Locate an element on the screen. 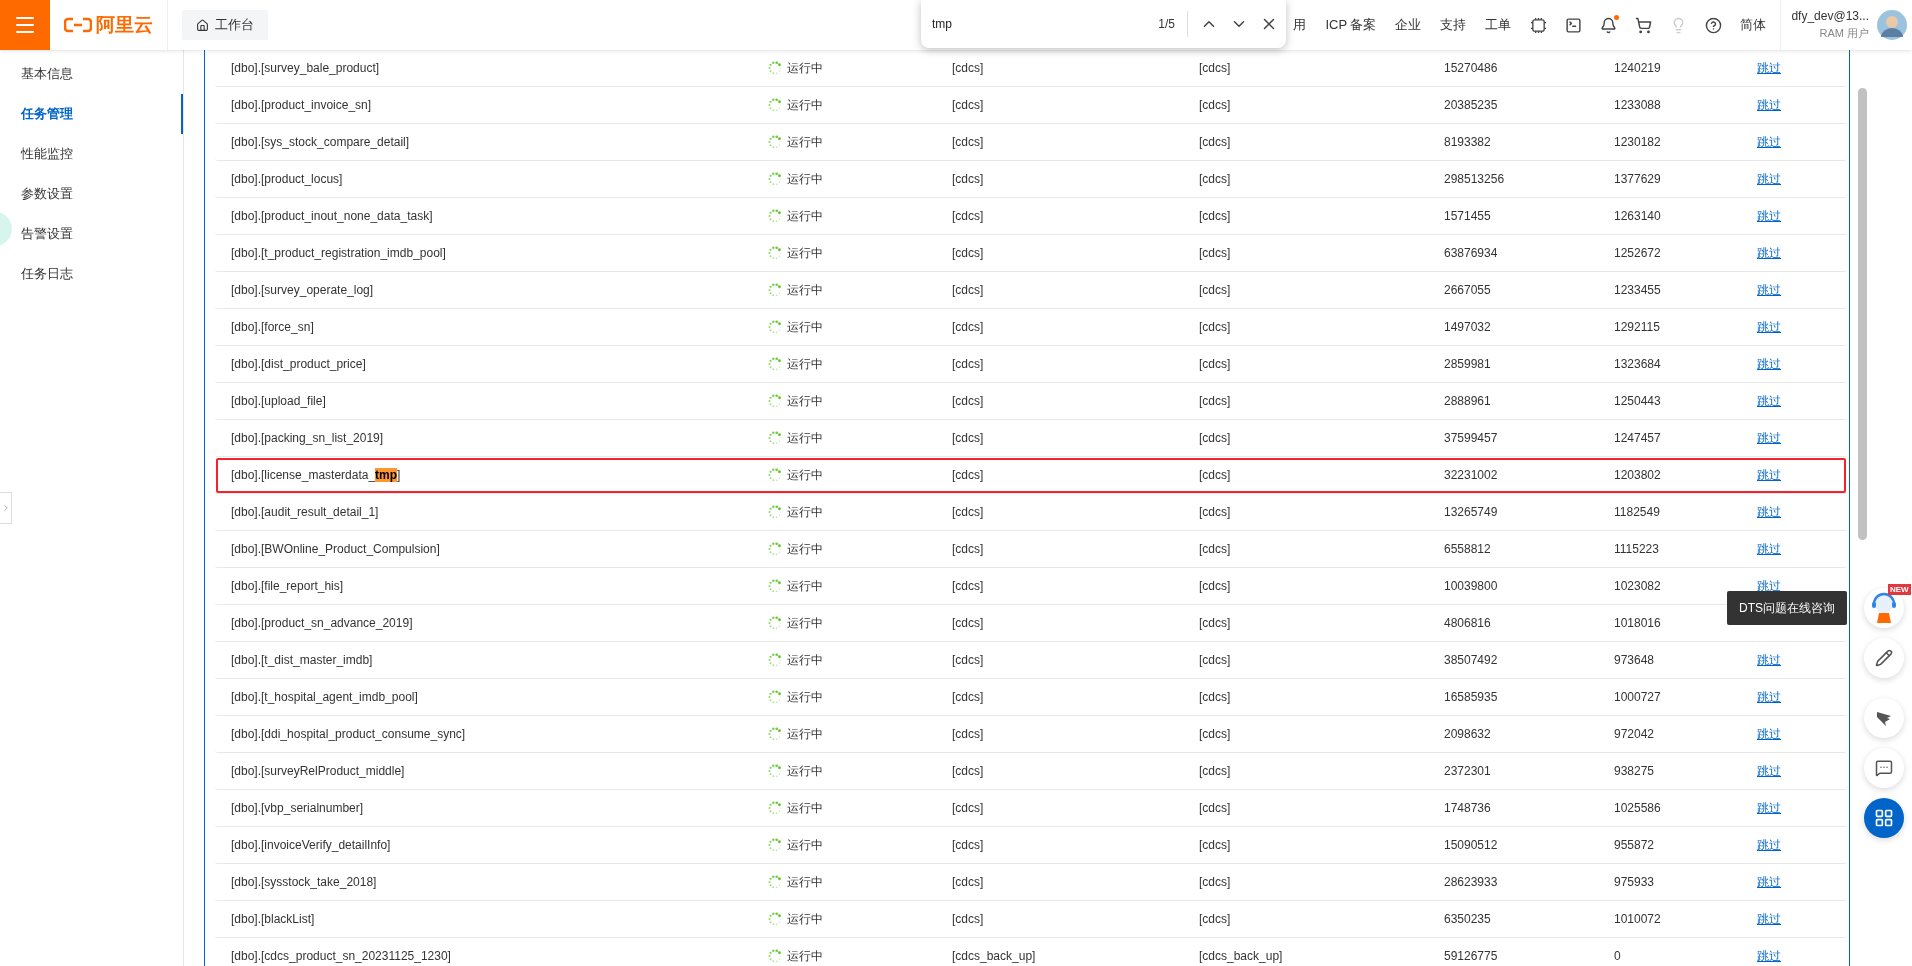  sidebar-item: 性能监控 is located at coordinates (102, 154).